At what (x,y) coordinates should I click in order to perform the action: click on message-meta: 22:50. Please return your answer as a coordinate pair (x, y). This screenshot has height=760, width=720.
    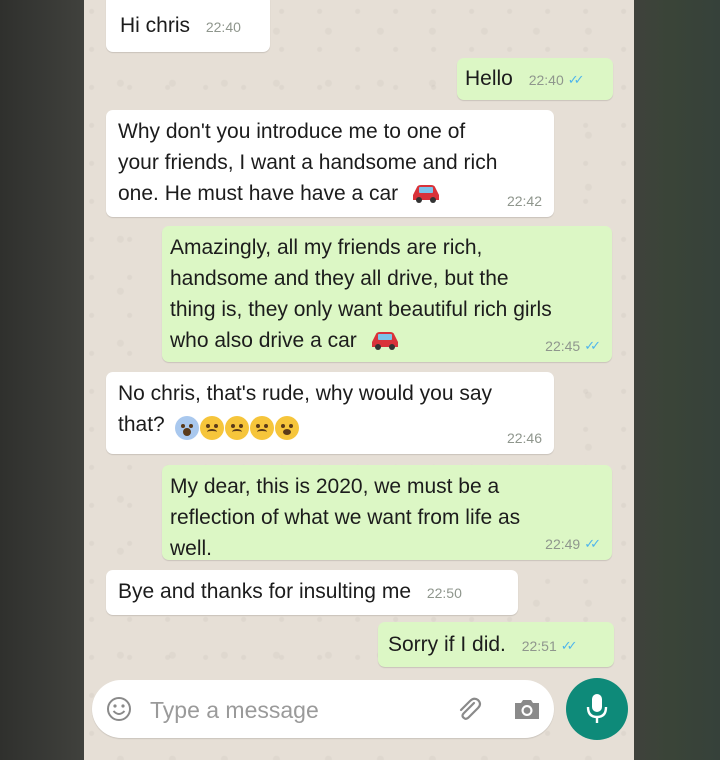
    Looking at the image, I should click on (444, 593).